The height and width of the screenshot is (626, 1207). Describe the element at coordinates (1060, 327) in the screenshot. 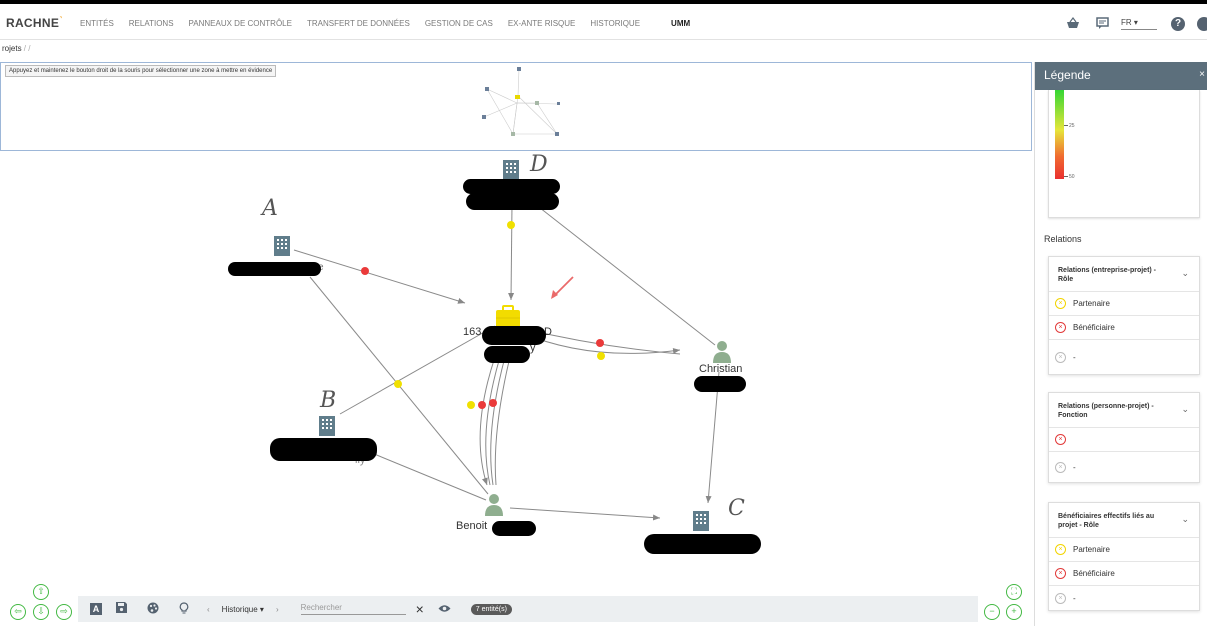

I see `role-red-icon: ×` at that location.